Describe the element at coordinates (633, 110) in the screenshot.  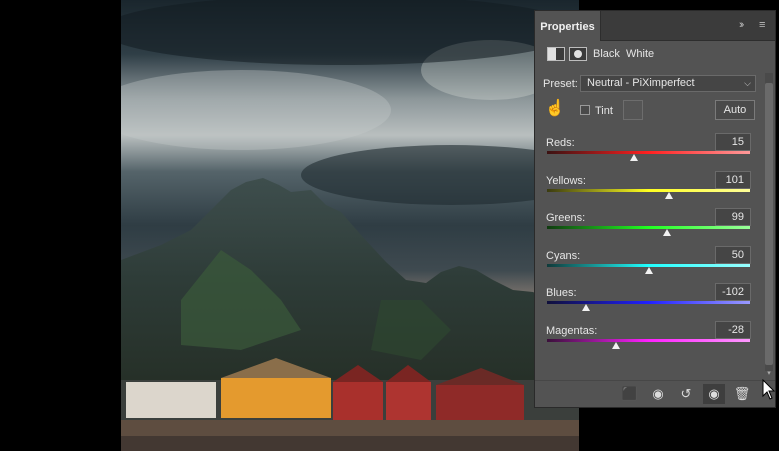
I see `tint-color-swatch` at that location.